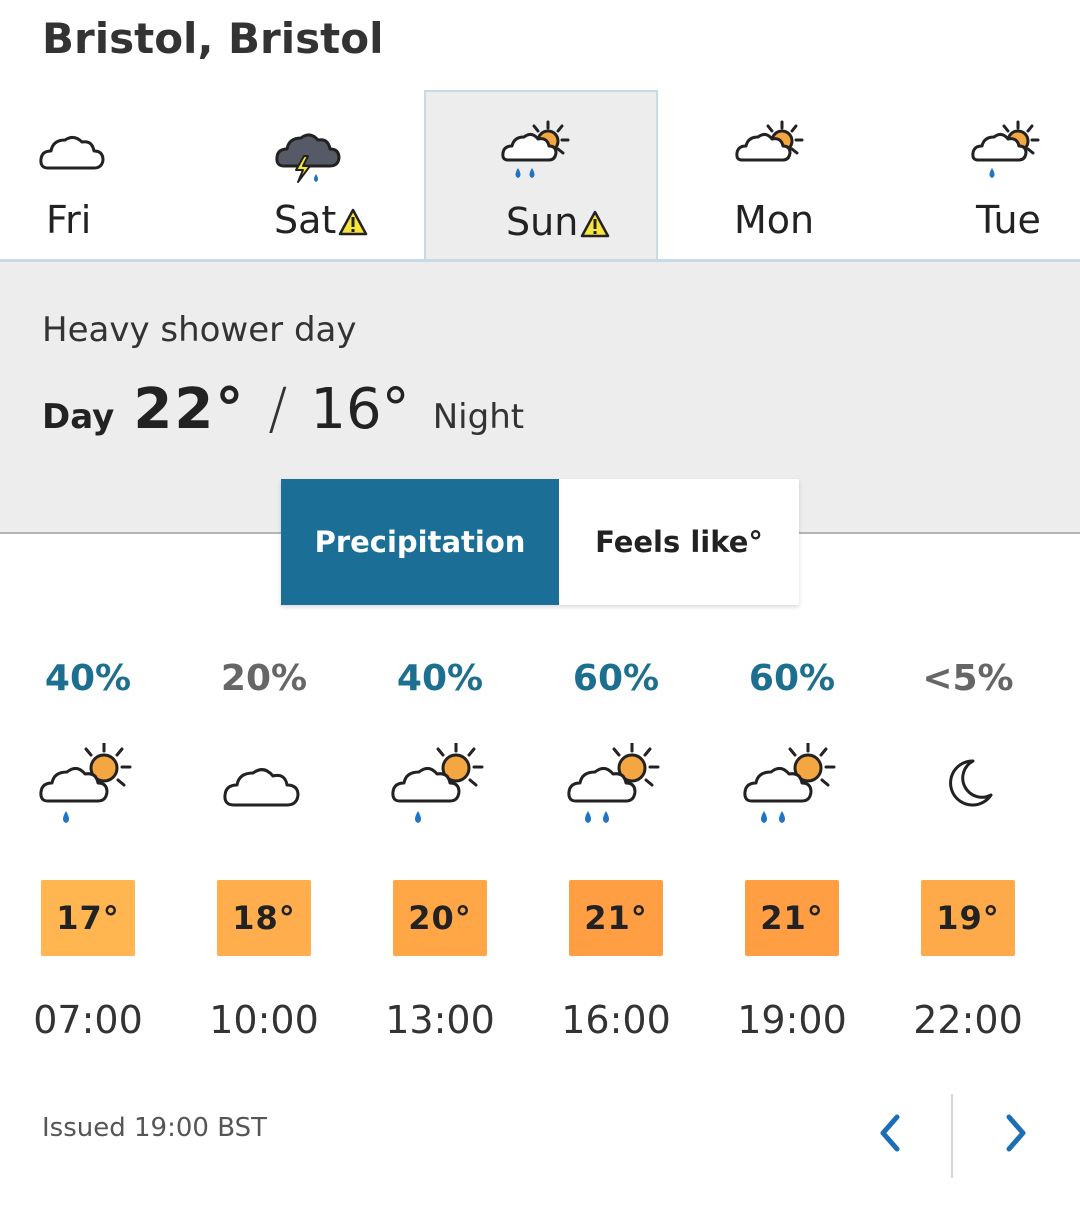 Image resolution: width=1080 pixels, height=1219 pixels. I want to click on temperature-badge: 19°, so click(968, 918).